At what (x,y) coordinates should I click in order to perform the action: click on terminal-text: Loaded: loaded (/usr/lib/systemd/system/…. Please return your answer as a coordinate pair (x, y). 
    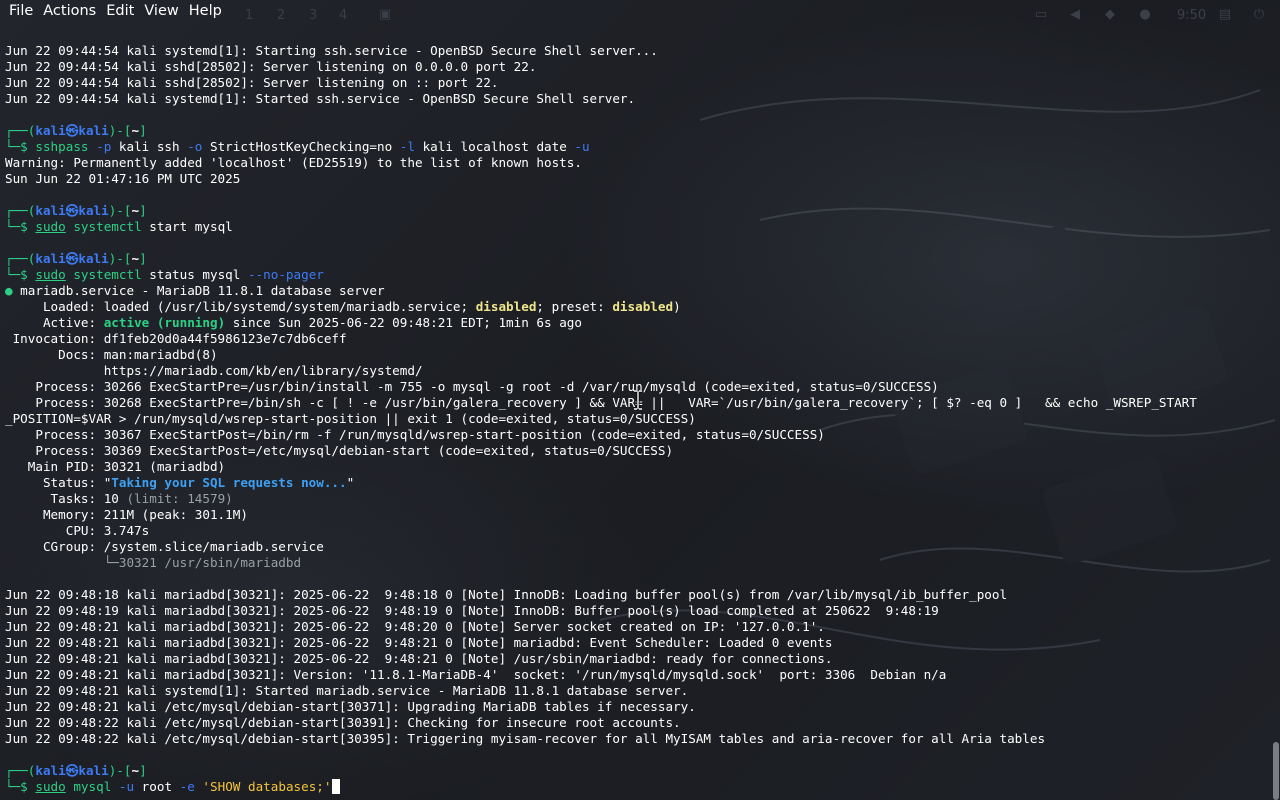
    Looking at the image, I should click on (240, 306).